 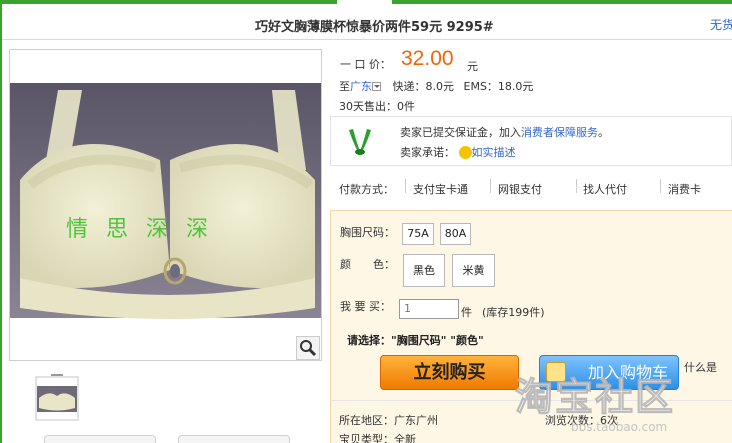 I want to click on site-watermark: 淘宝社区 bbs.taobao.com, so click(x=623, y=401).